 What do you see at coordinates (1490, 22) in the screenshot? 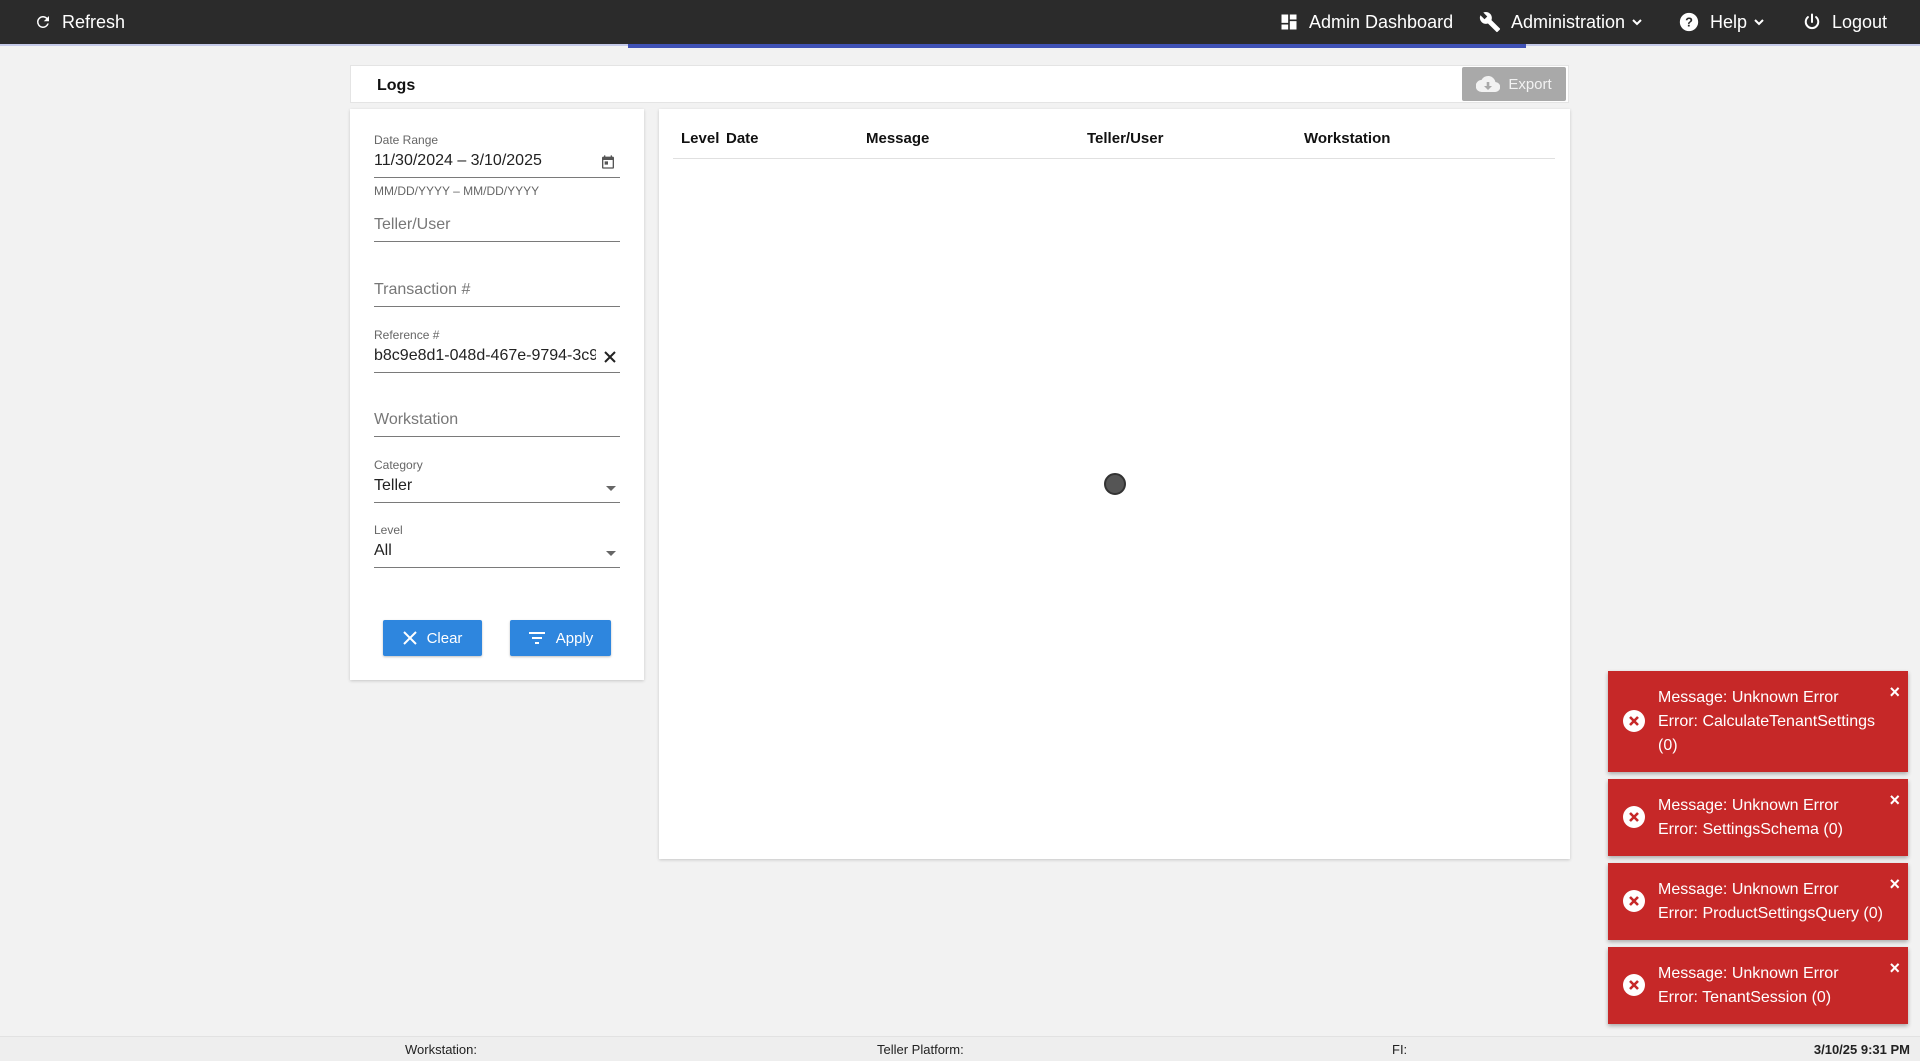
I see `wrench-icon` at bounding box center [1490, 22].